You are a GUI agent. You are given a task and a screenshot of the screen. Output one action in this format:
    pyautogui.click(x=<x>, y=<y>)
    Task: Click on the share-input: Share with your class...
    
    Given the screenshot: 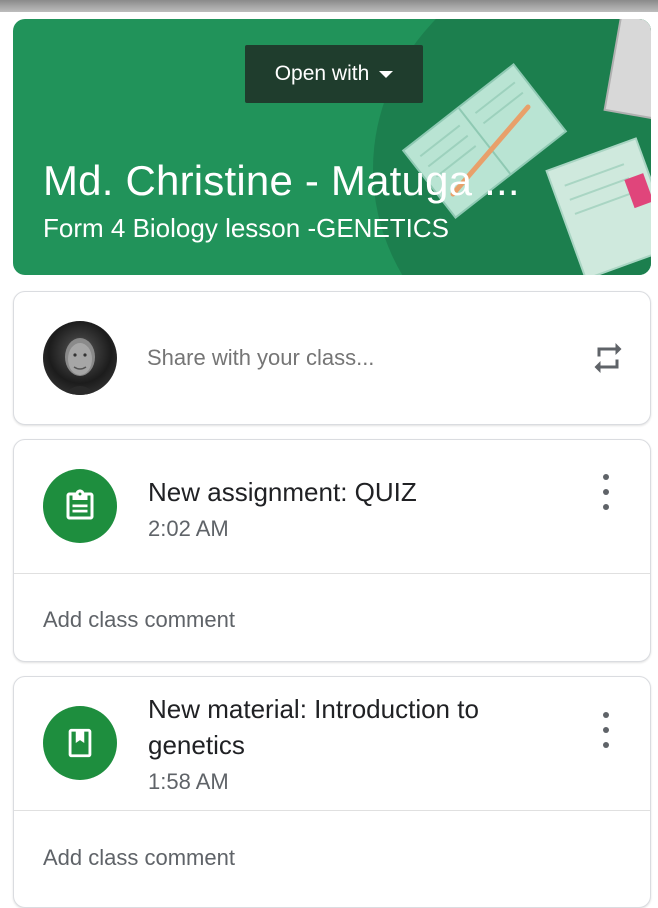 What is the action you would take?
    pyautogui.click(x=260, y=358)
    